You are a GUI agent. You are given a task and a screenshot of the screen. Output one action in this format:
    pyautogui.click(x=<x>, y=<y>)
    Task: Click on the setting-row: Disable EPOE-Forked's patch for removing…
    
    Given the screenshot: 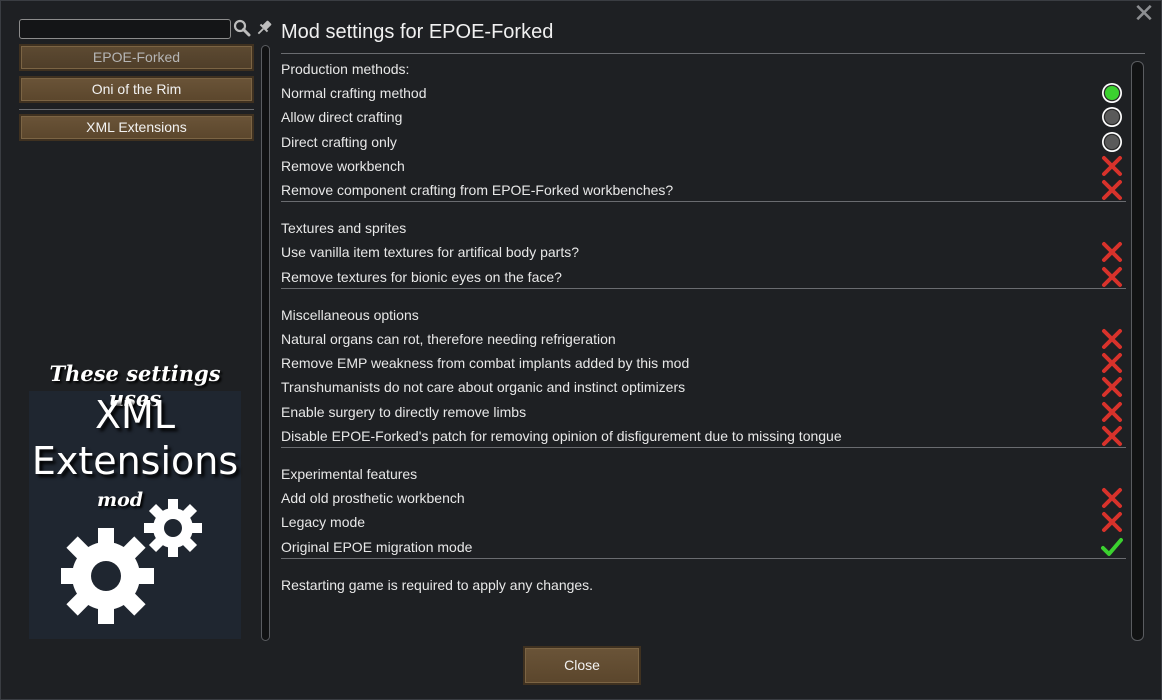 What is the action you would take?
    pyautogui.click(x=703, y=437)
    